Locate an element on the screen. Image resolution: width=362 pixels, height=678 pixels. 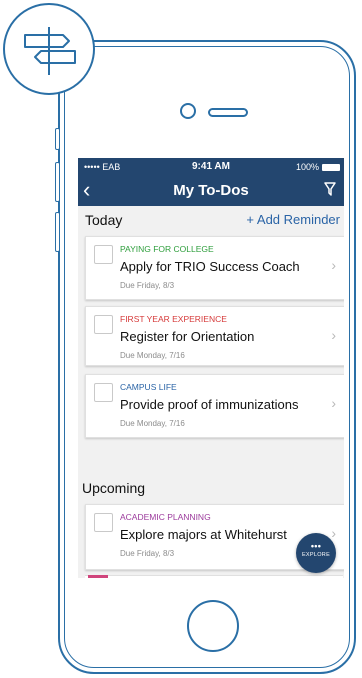
todo-title: Explore majors at Whitehurst is located at coordinates (203, 534).